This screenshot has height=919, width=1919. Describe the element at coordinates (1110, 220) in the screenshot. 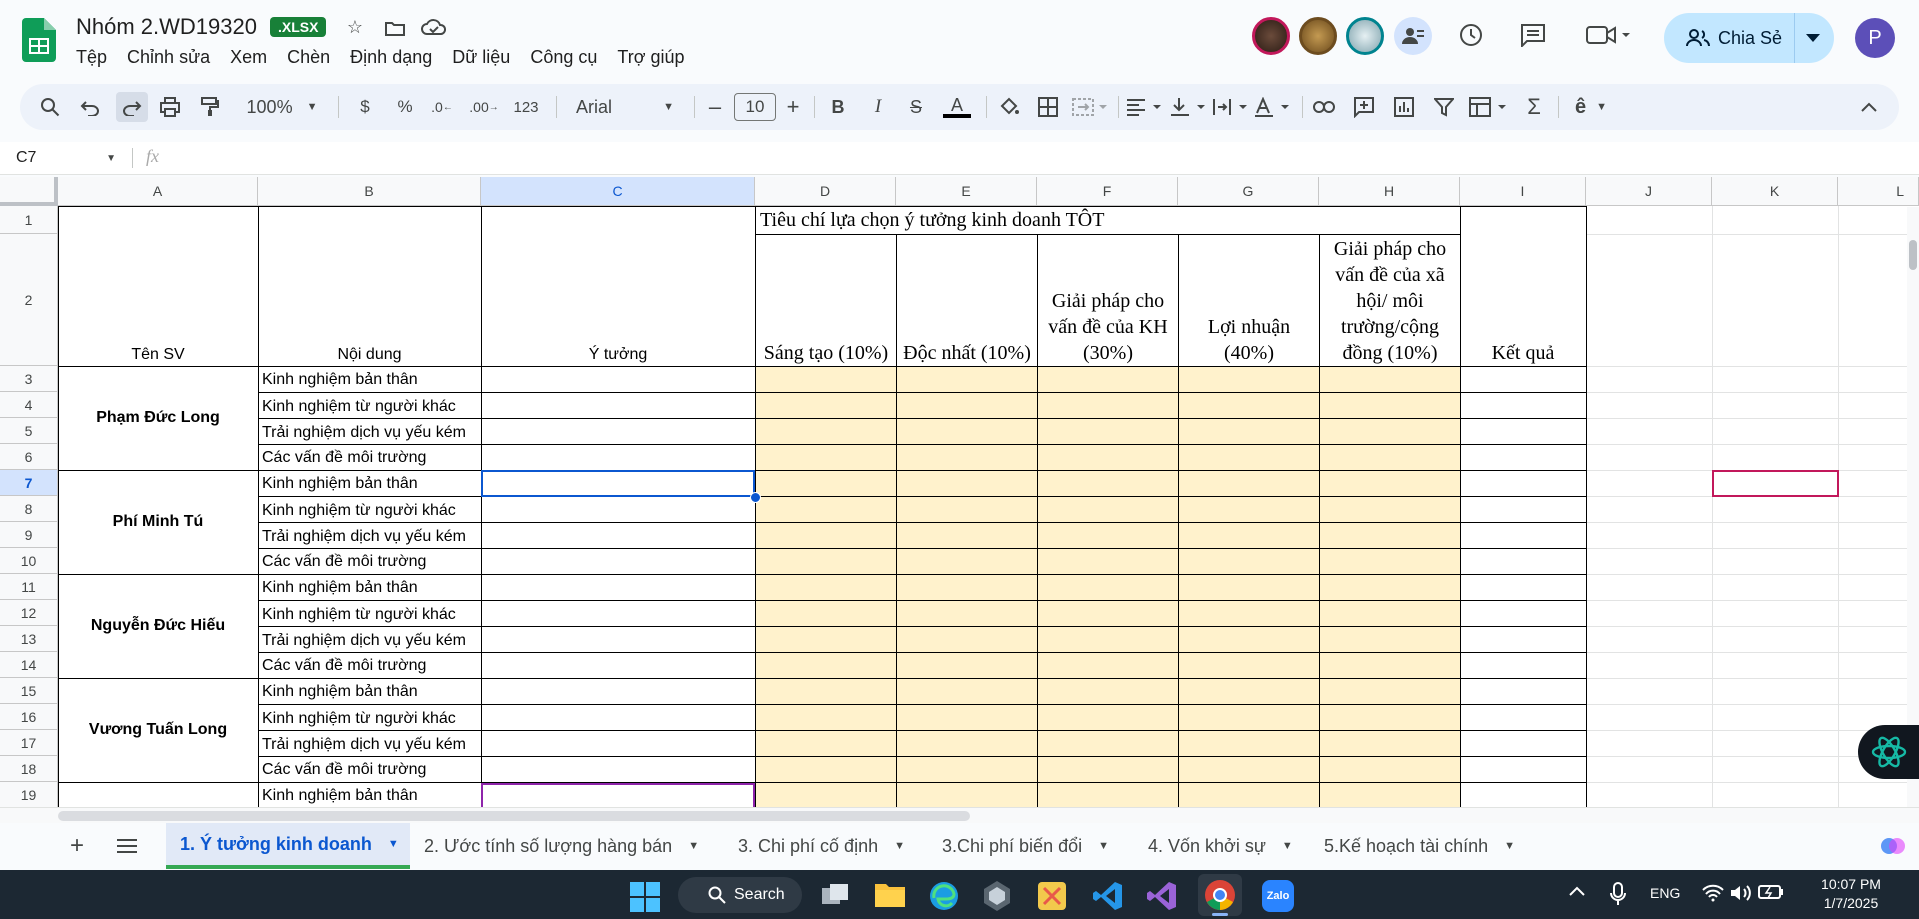

I see `criteria-title: Tiêu chí lựa chọn ý tưởng kinh doanh TÔT` at that location.